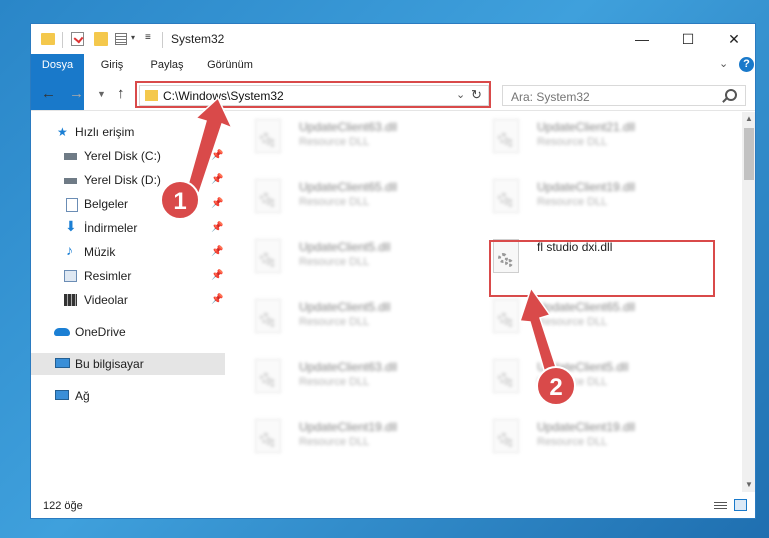 The height and width of the screenshot is (538, 769). I want to click on callout-step-1: 1, so click(180, 200).